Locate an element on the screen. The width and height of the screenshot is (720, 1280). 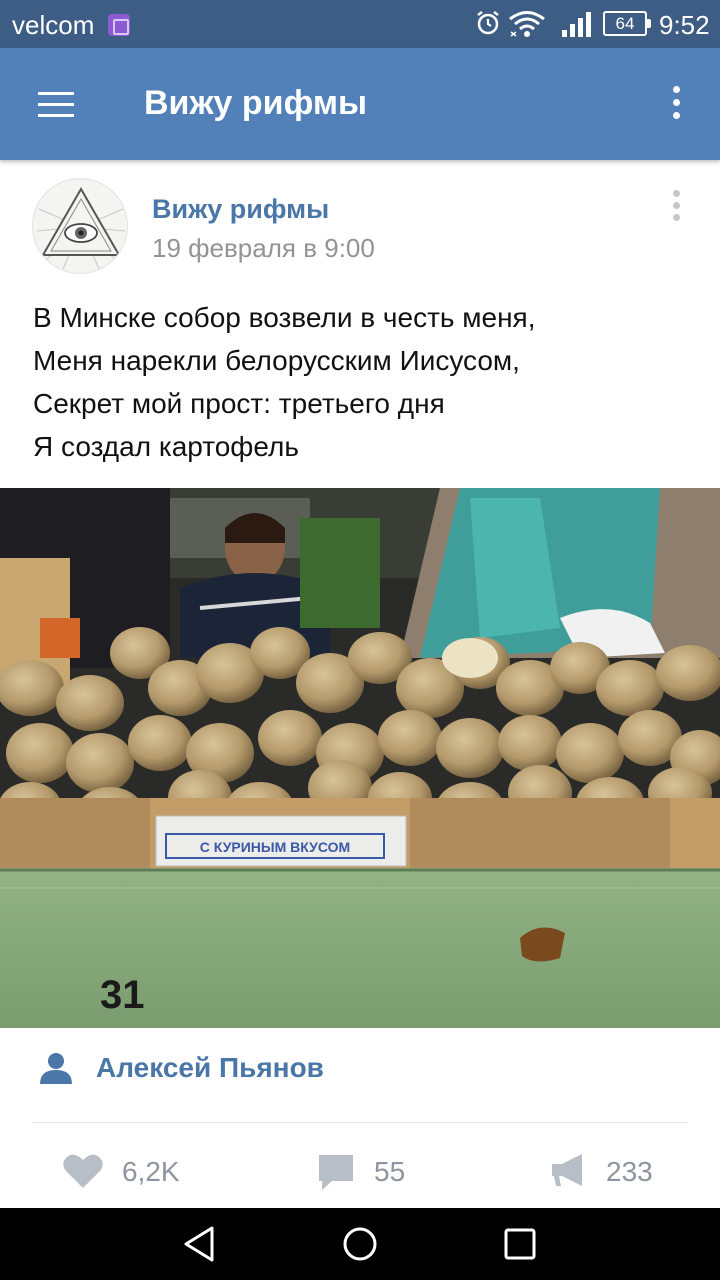
community-avatar is located at coordinates (80, 226).